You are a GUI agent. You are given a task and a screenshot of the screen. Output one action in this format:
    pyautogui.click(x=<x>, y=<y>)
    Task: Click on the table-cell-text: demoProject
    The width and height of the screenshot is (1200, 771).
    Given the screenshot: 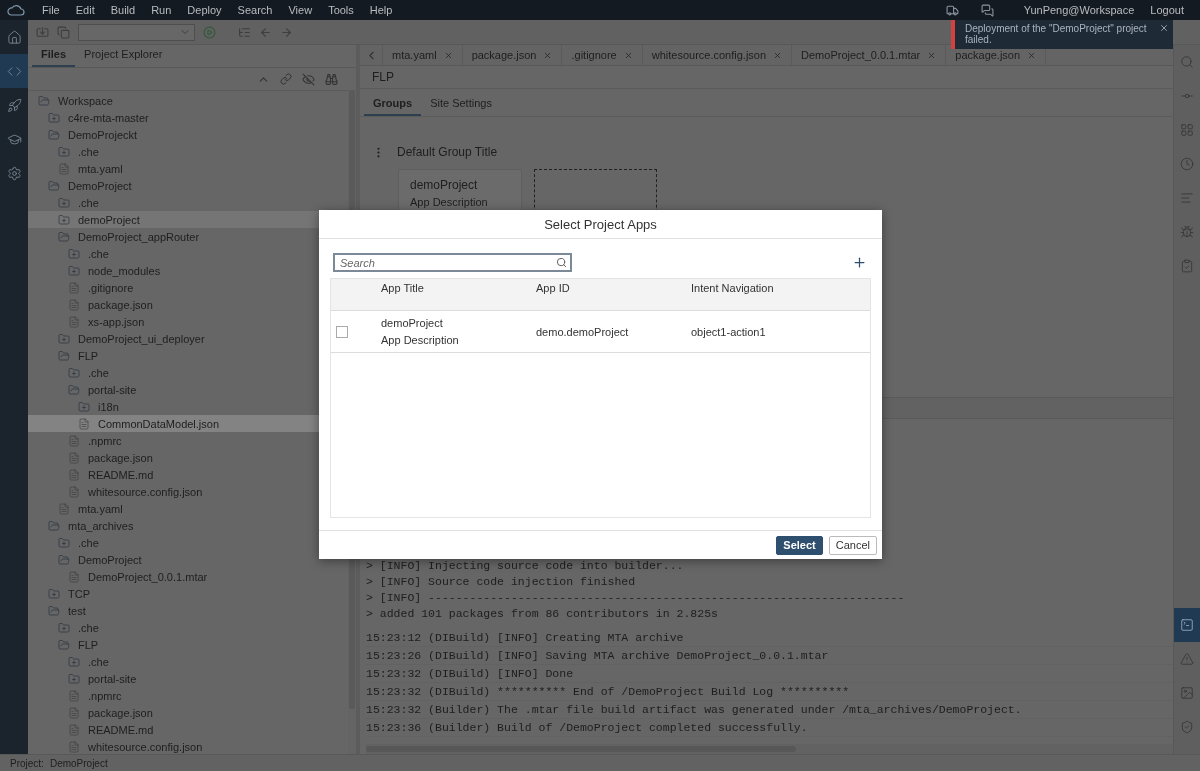 What is the action you would take?
    pyautogui.click(x=412, y=323)
    